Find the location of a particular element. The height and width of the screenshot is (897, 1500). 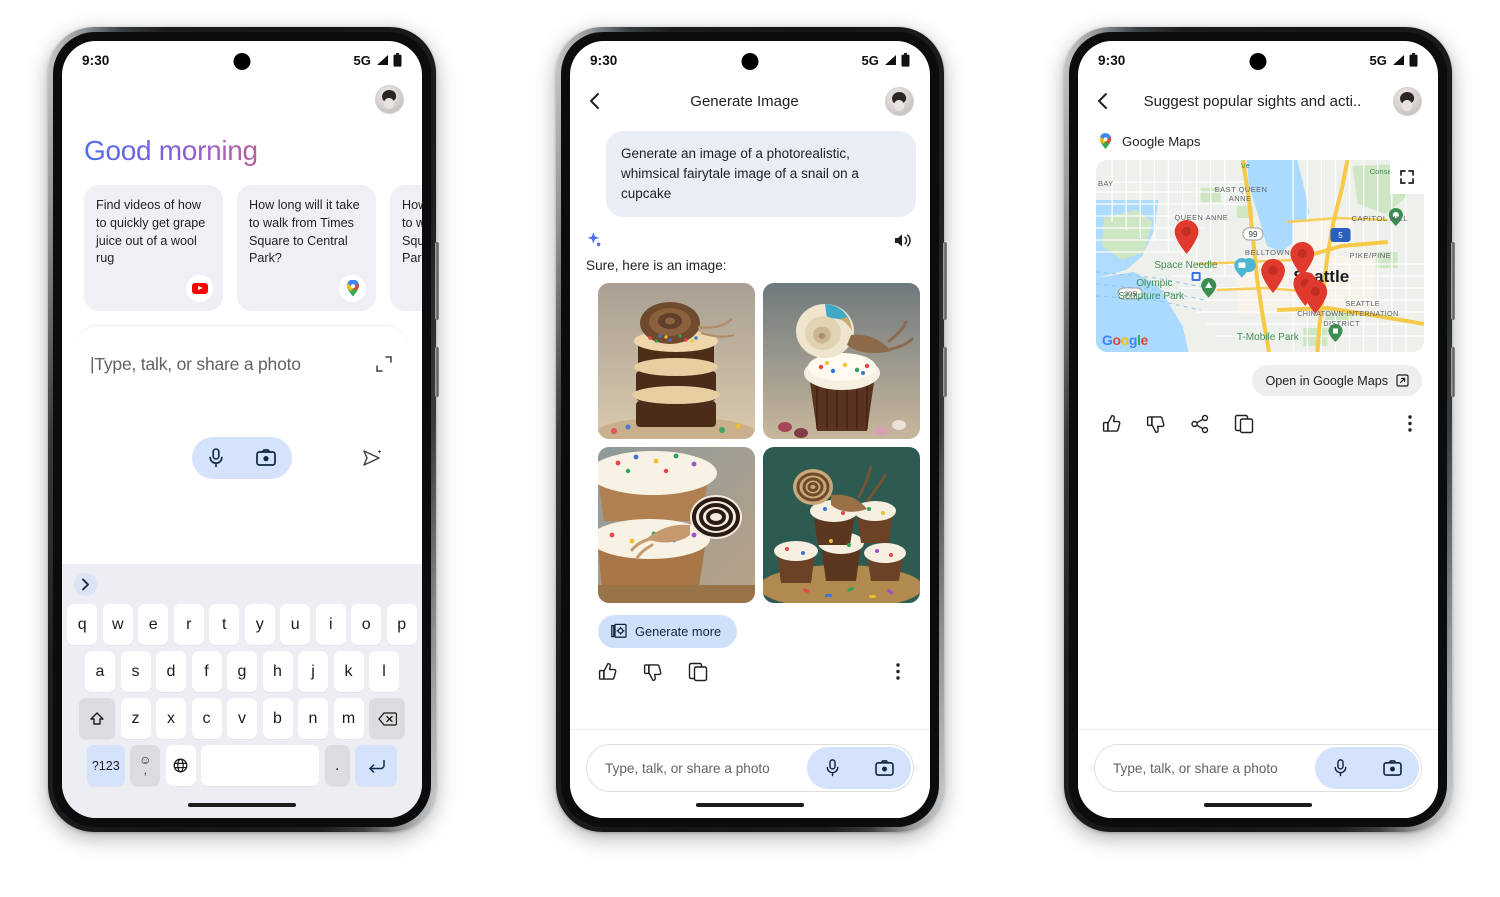

speaker-icon is located at coordinates (902, 240).